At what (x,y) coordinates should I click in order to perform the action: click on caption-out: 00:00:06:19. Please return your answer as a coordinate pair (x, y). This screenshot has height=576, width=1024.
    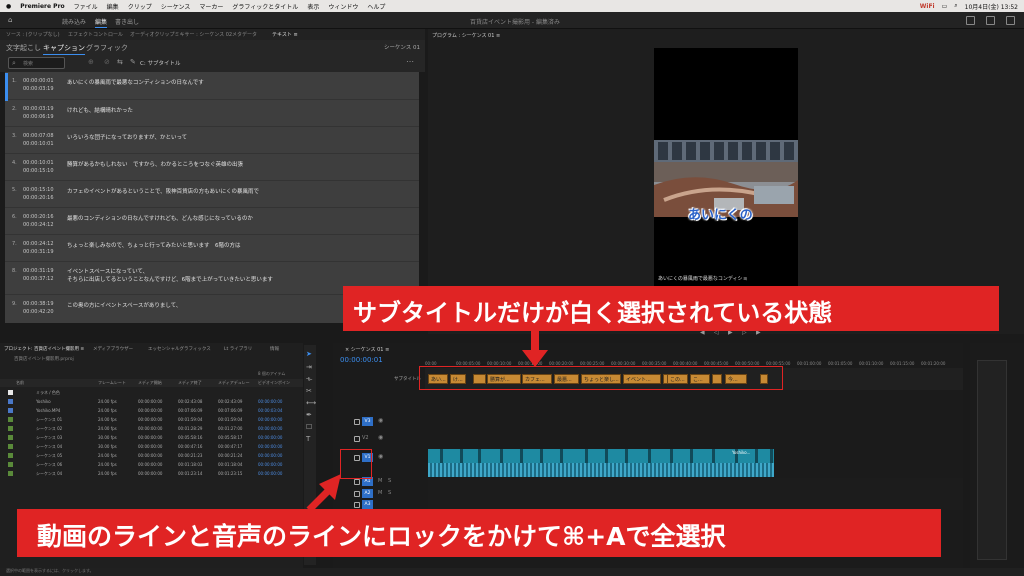
    Looking at the image, I should click on (38, 117).